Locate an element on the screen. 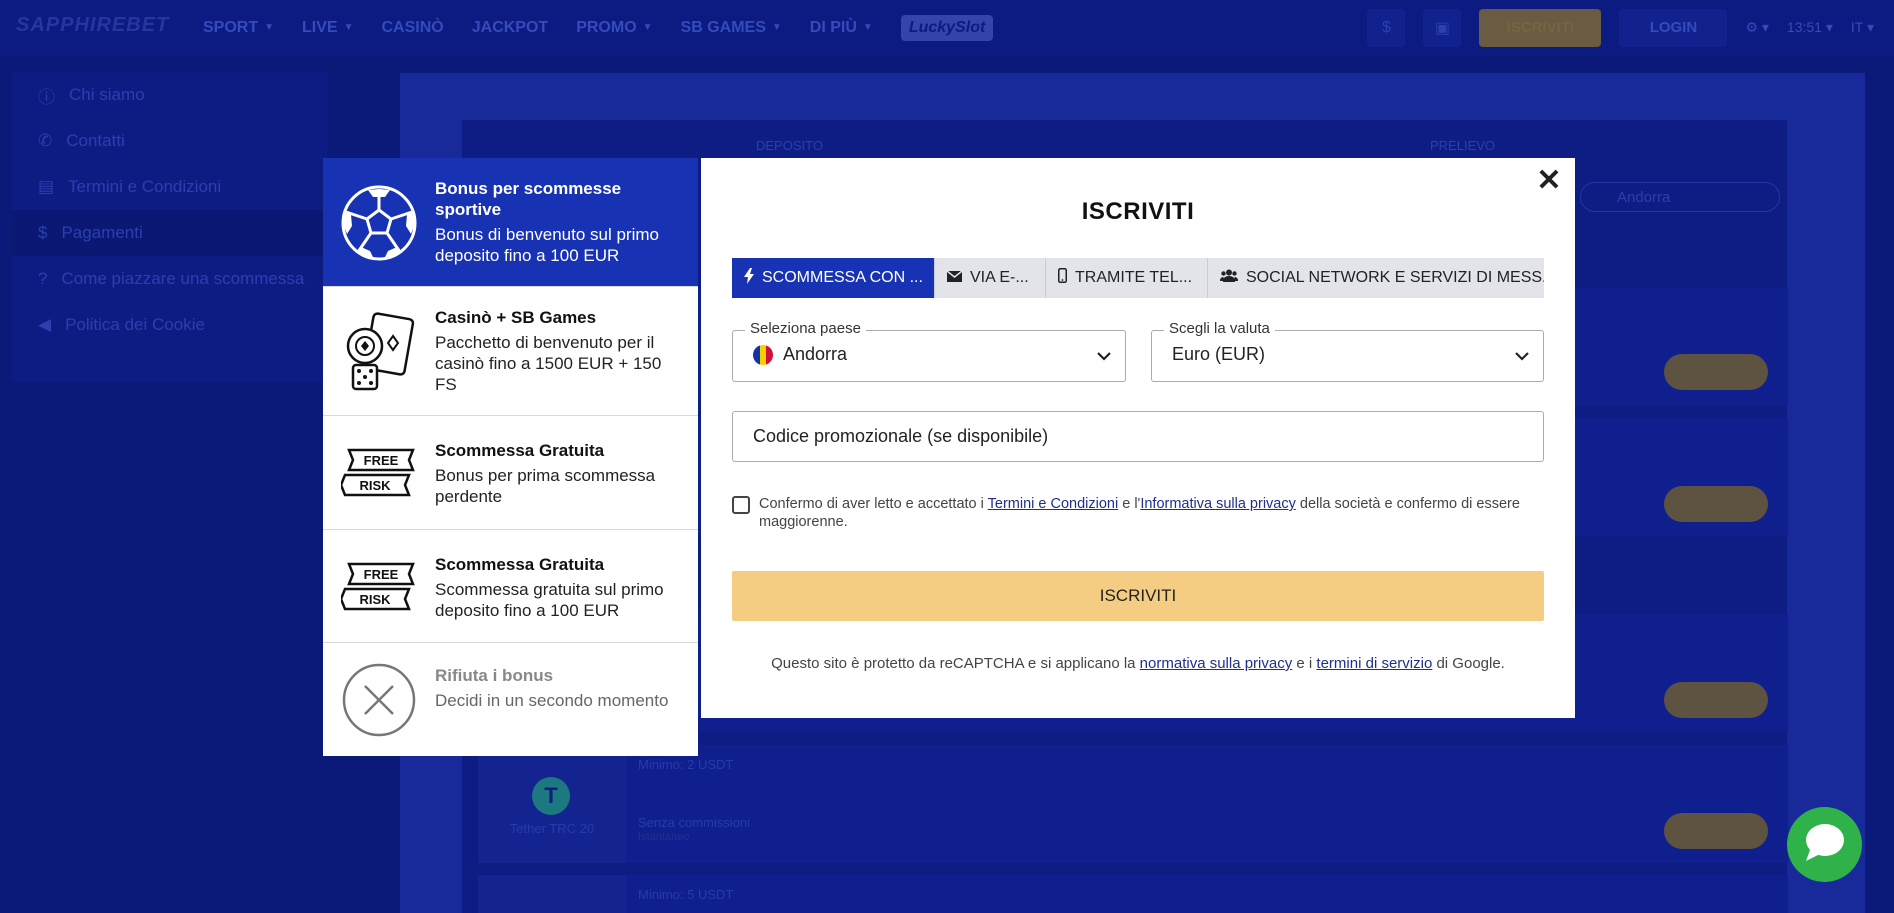 The height and width of the screenshot is (913, 1894). consent-checkbox is located at coordinates (741, 505).